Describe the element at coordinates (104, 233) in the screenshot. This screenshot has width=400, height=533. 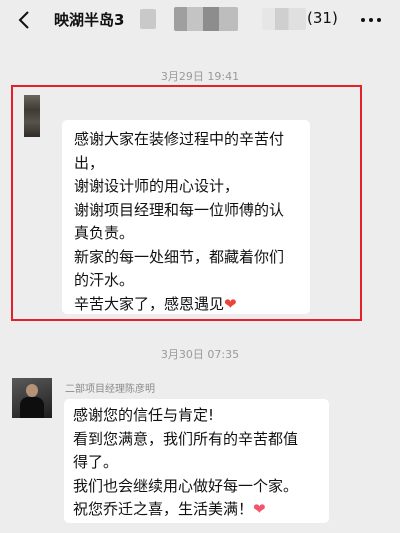
I see `message-line: 真负责。` at that location.